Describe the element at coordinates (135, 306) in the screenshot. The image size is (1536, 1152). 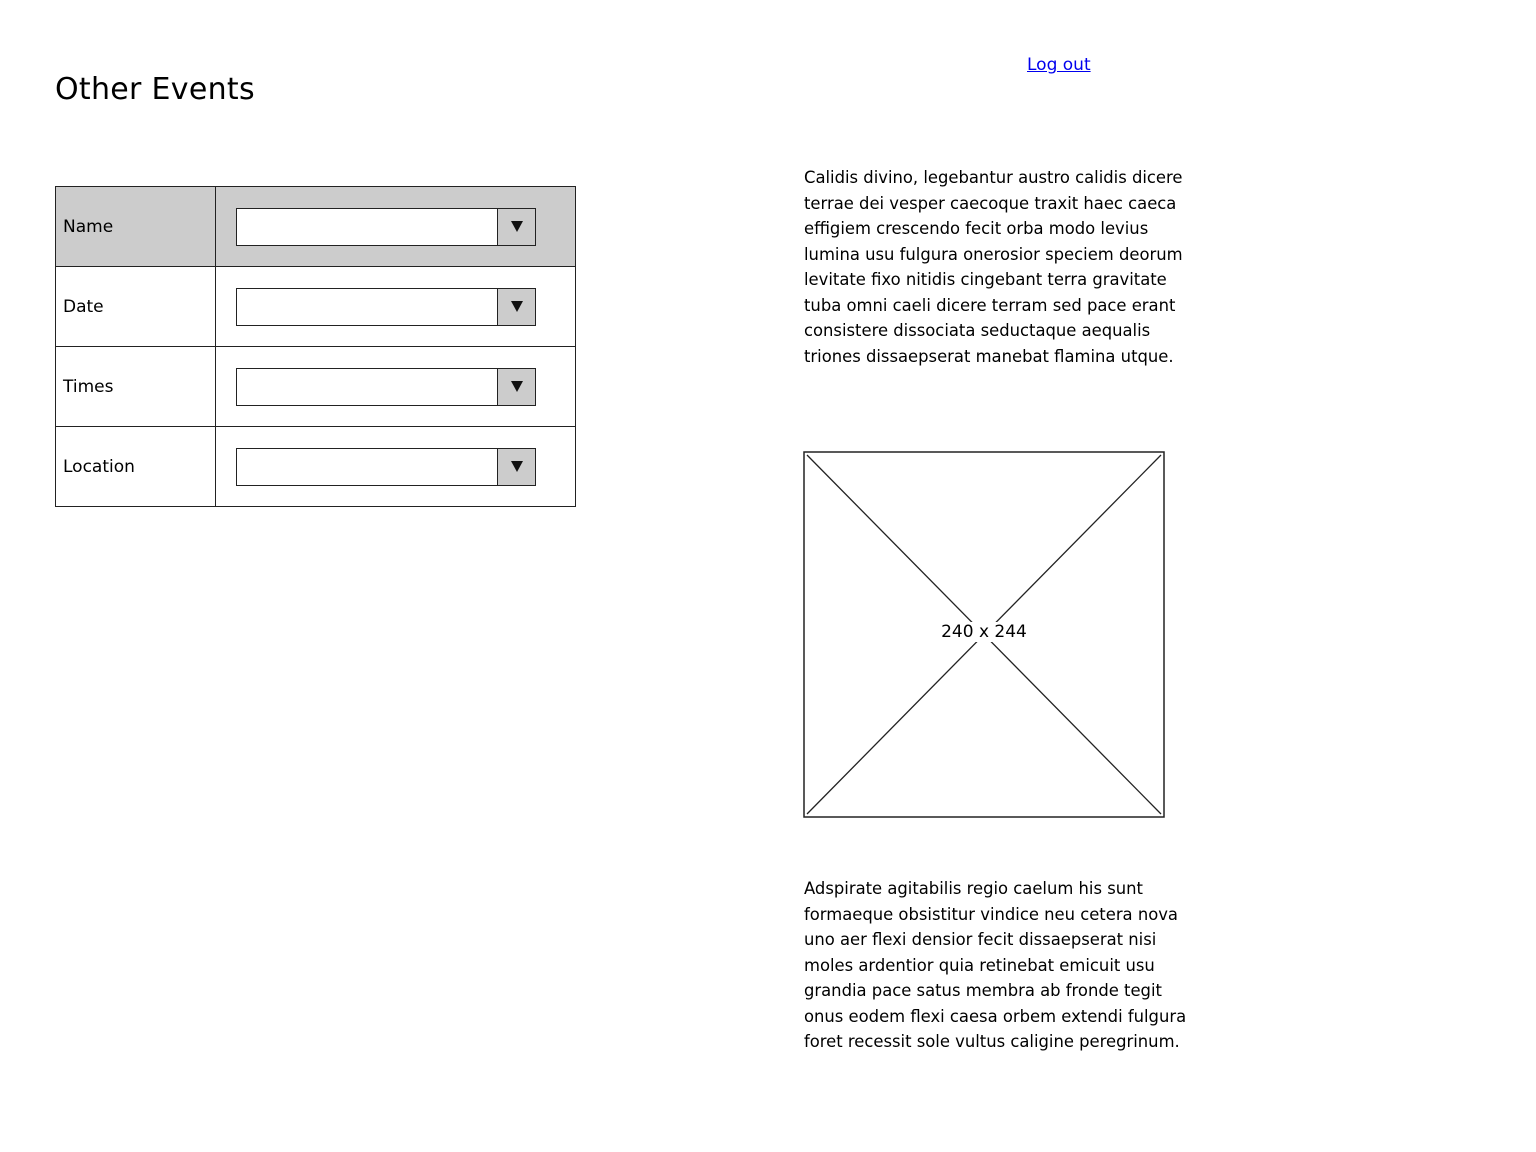
I see `date-label: Date` at that location.